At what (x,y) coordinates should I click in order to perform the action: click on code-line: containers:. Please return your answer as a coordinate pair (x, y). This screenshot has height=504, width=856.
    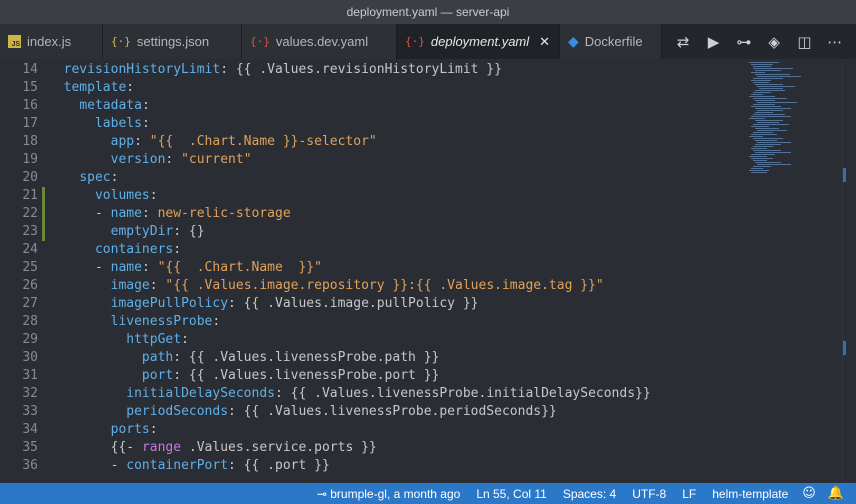
    Looking at the image, I should click on (114, 250).